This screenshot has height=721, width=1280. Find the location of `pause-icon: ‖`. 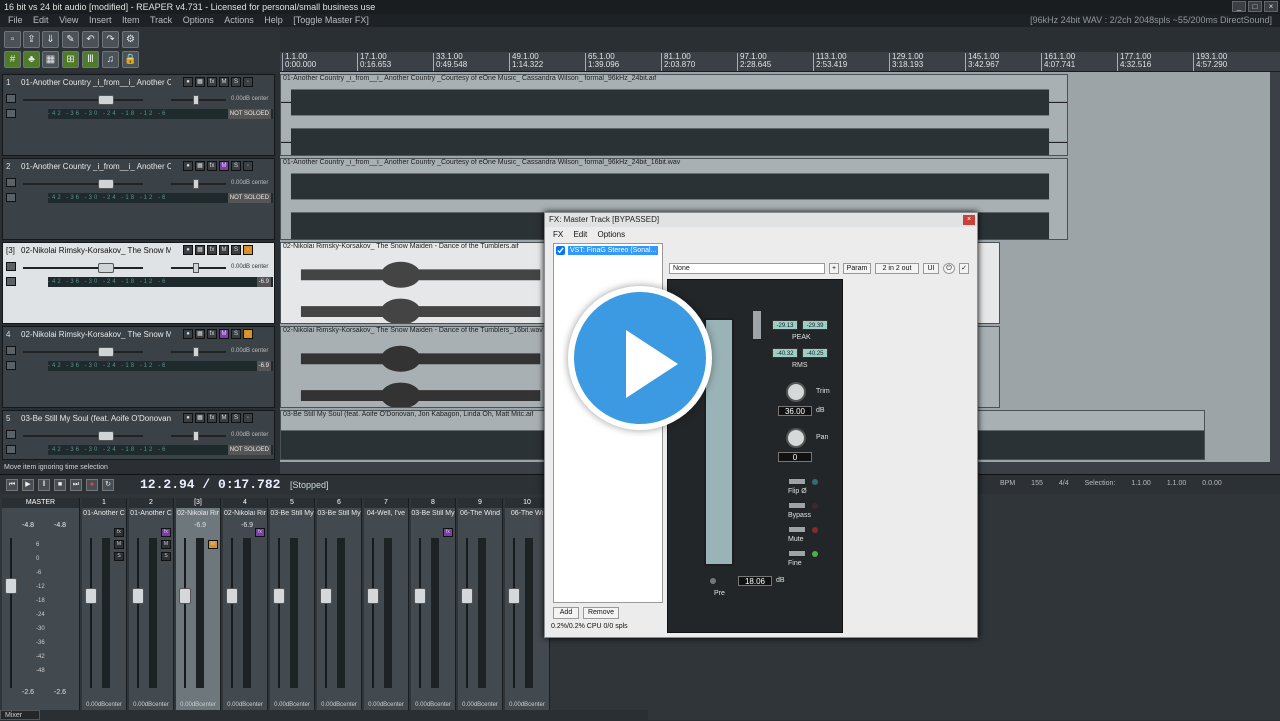

pause-icon: ‖ is located at coordinates (44, 485).